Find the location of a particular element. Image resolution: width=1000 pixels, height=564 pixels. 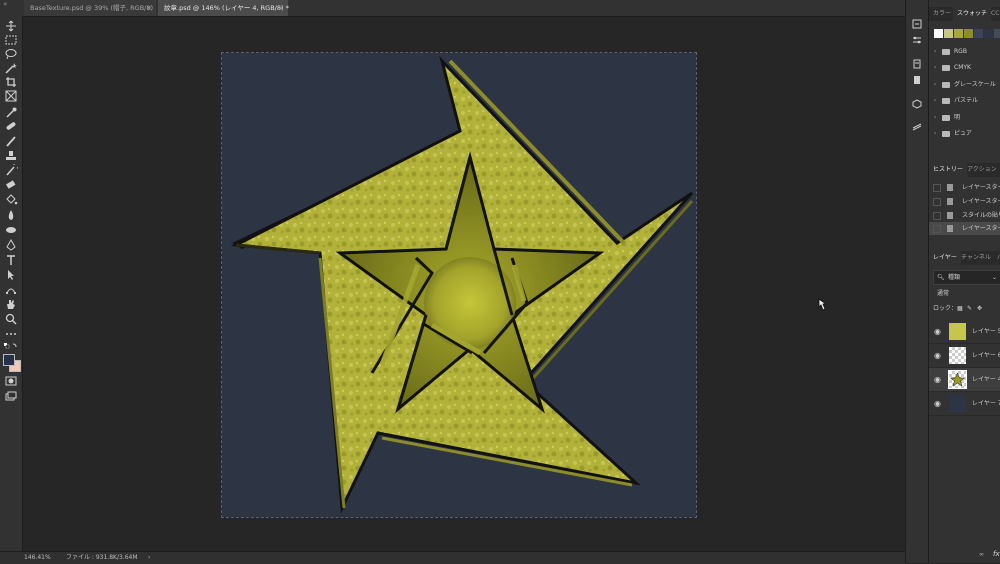

file-info: ファイル : 931.8K/3.64M is located at coordinates (102, 557).